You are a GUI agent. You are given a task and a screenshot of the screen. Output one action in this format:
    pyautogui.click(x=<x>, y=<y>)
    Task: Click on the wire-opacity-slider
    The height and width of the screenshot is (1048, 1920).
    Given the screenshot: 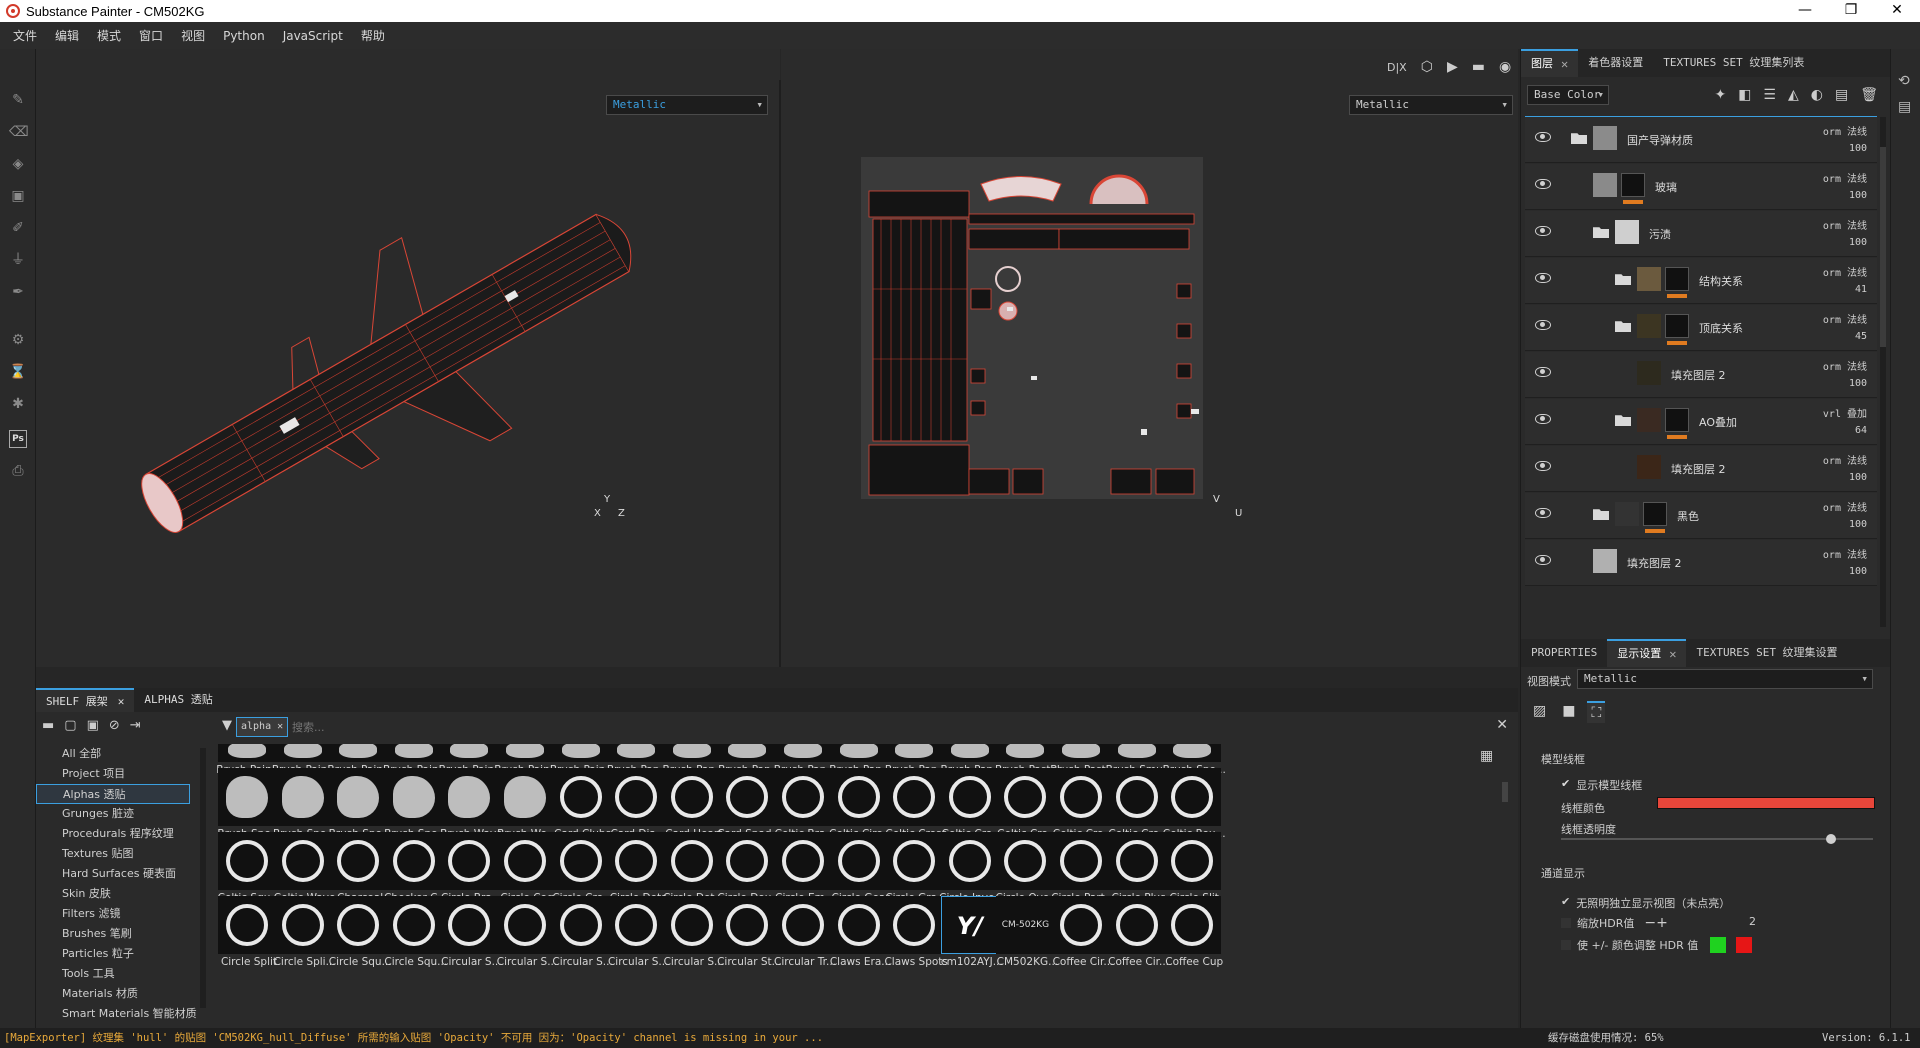 What is the action you would take?
    pyautogui.click(x=1717, y=839)
    